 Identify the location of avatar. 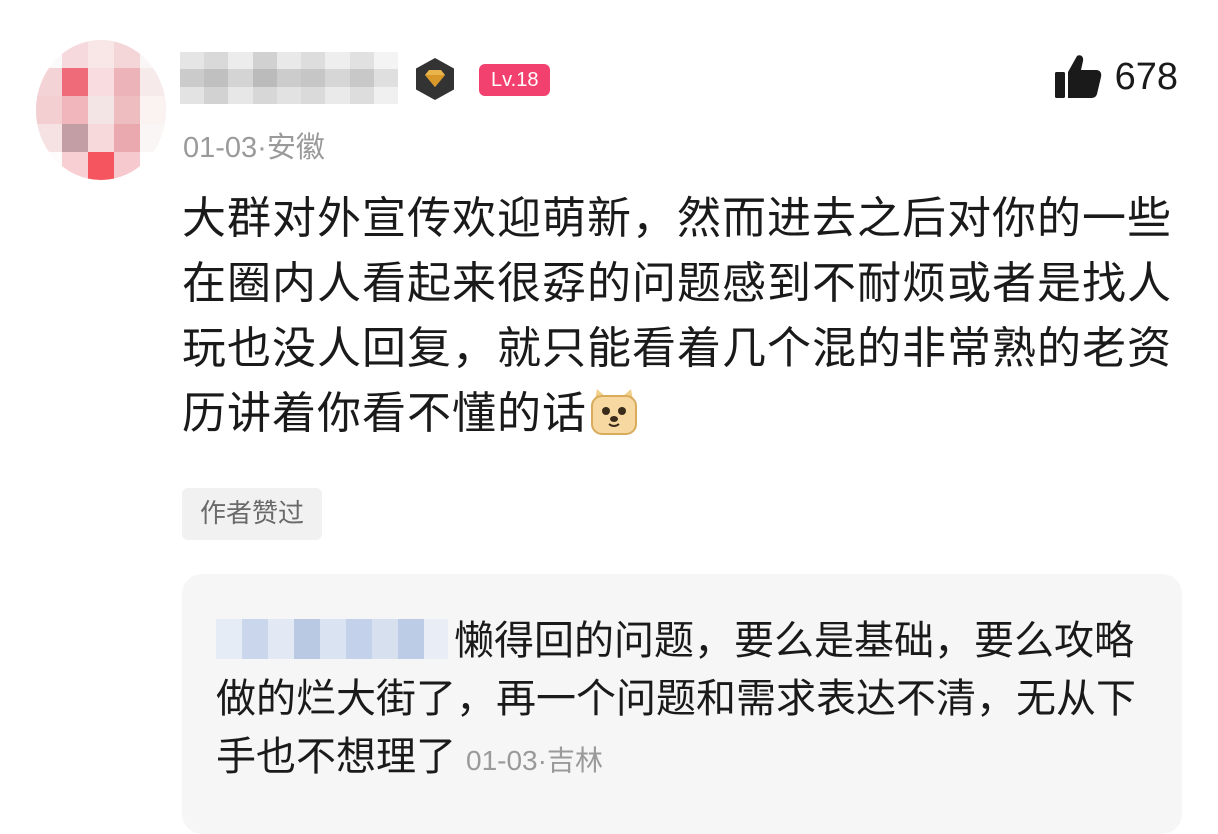
(101, 110).